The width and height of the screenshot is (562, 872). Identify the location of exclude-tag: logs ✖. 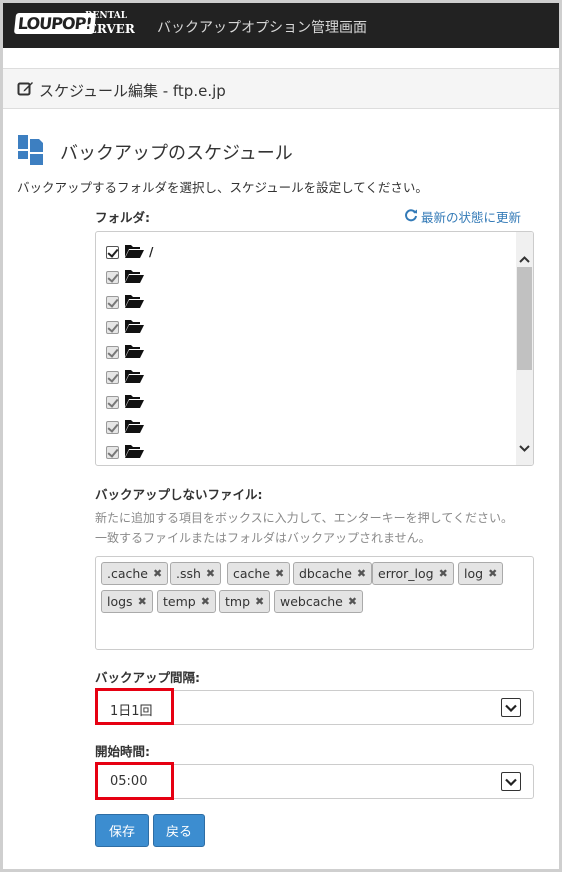
(127, 601).